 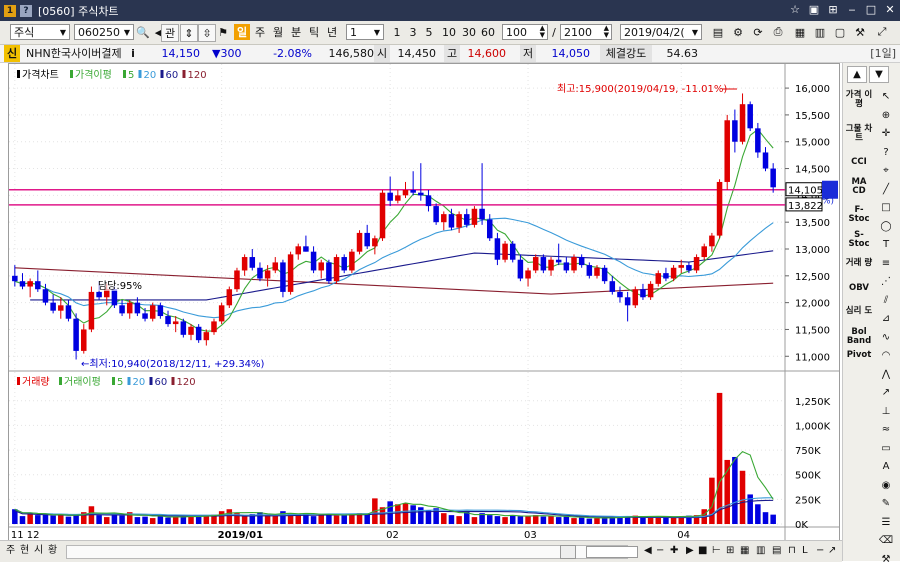 What do you see at coordinates (792, 551) in the screenshot?
I see `lock-icon: ⊓` at bounding box center [792, 551].